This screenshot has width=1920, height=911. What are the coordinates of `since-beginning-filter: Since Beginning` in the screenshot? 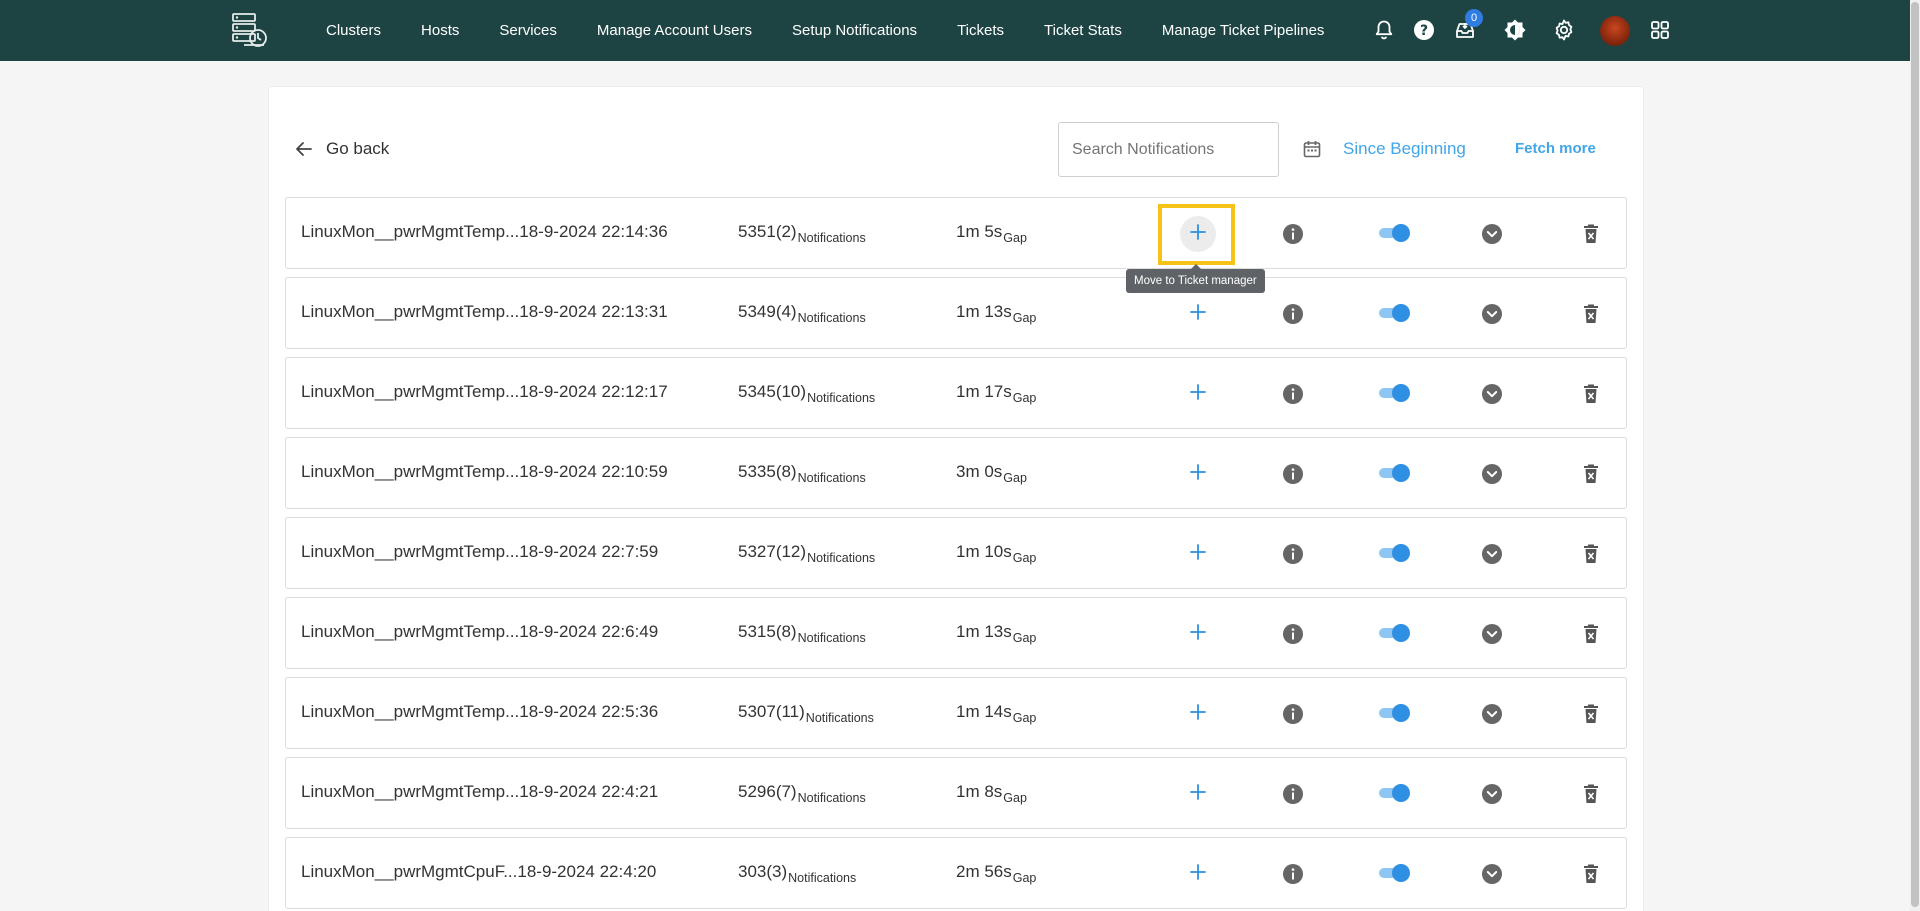 It's located at (1404, 149).